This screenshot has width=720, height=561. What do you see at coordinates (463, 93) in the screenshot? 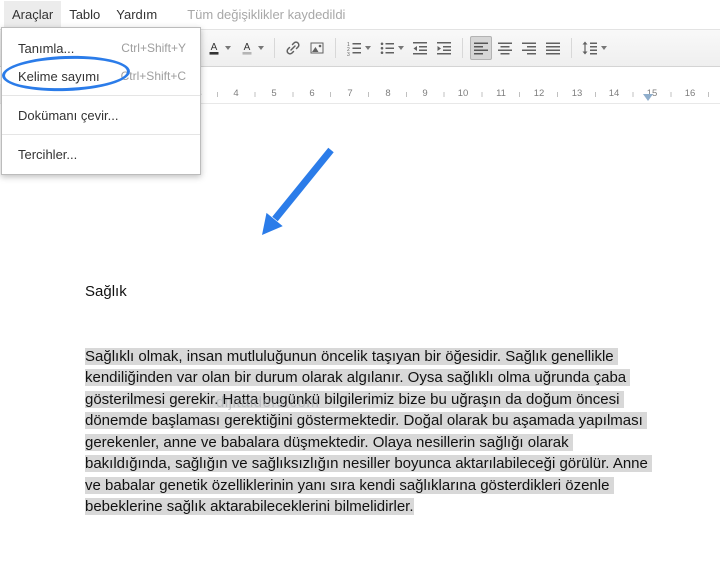
I see `ruler-mark: 10` at bounding box center [463, 93].